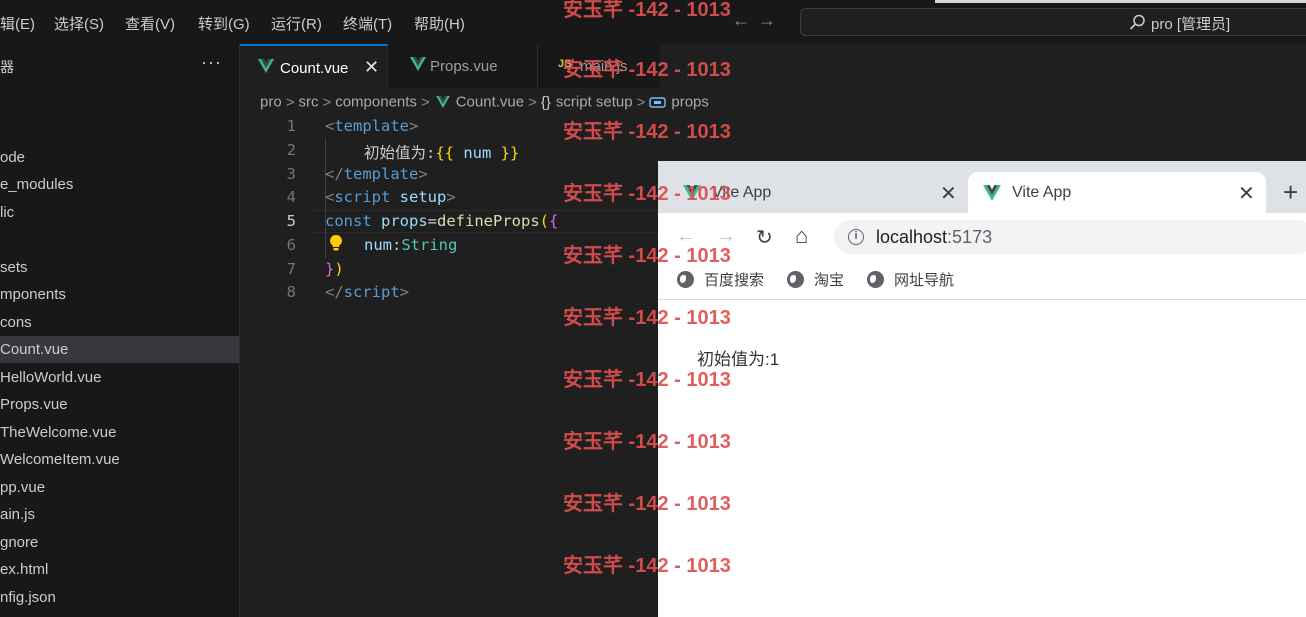 Image resolution: width=1306 pixels, height=617 pixels. I want to click on bookmark-item: 百度搜索, so click(720, 279).